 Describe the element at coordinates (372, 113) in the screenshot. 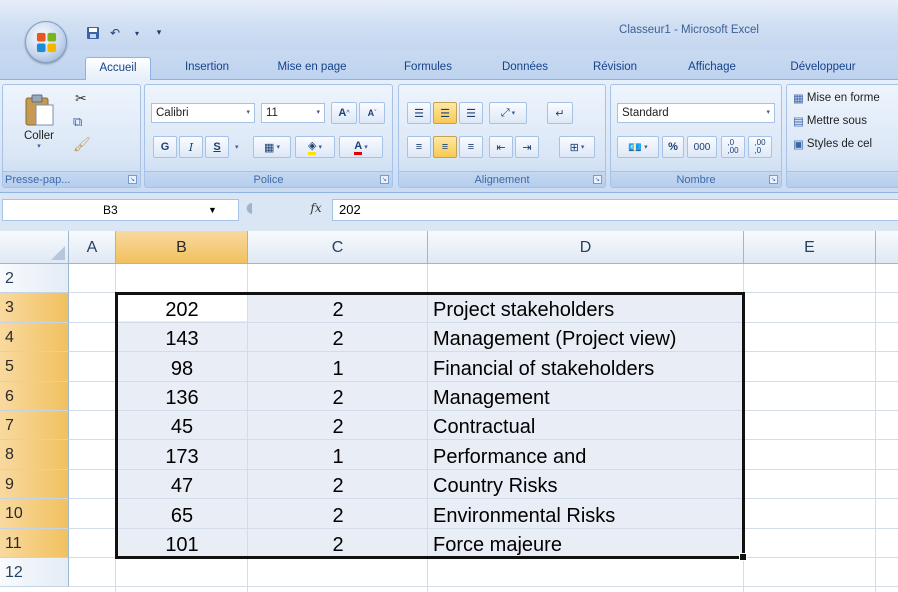

I see `shrink-font-button: Aˇ` at that location.